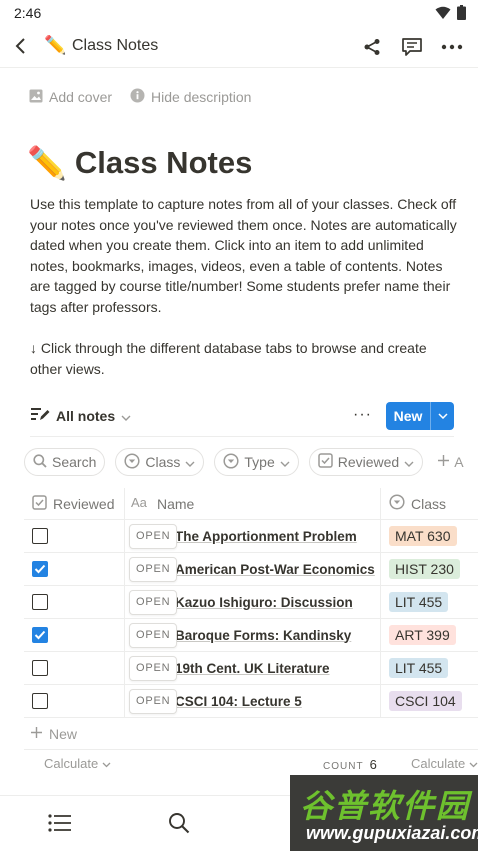 This screenshot has height=851, width=478. What do you see at coordinates (452, 47) in the screenshot?
I see `more-options-icon` at bounding box center [452, 47].